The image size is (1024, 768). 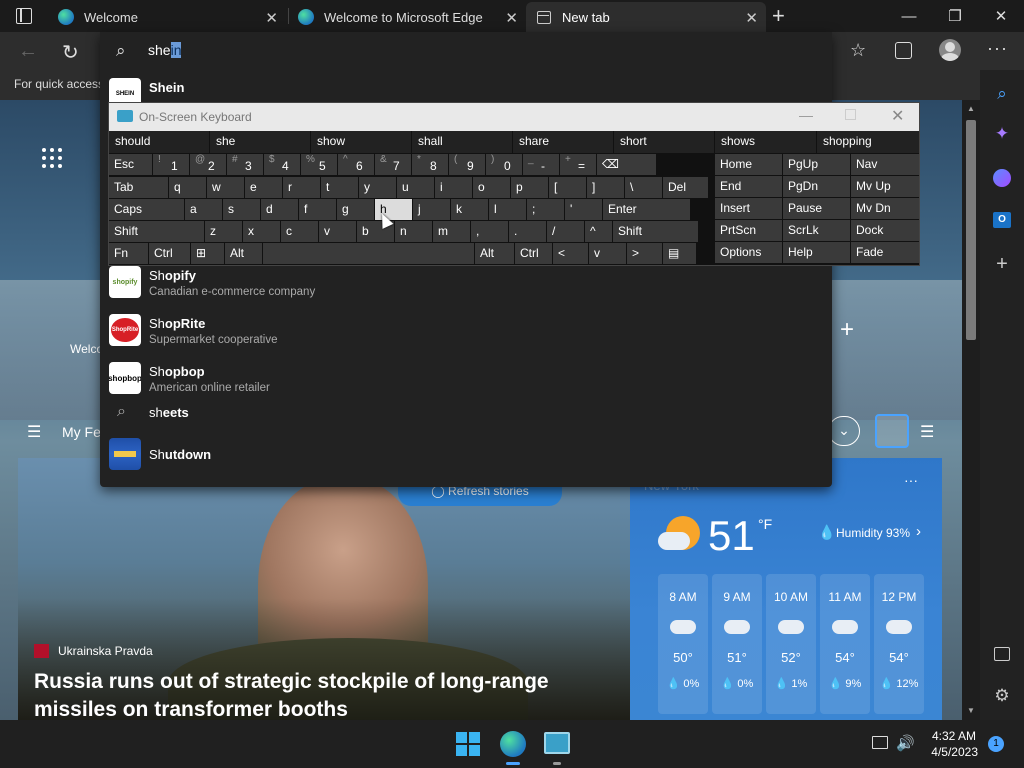 I want to click on tab-actions-icon, so click(x=24, y=16).